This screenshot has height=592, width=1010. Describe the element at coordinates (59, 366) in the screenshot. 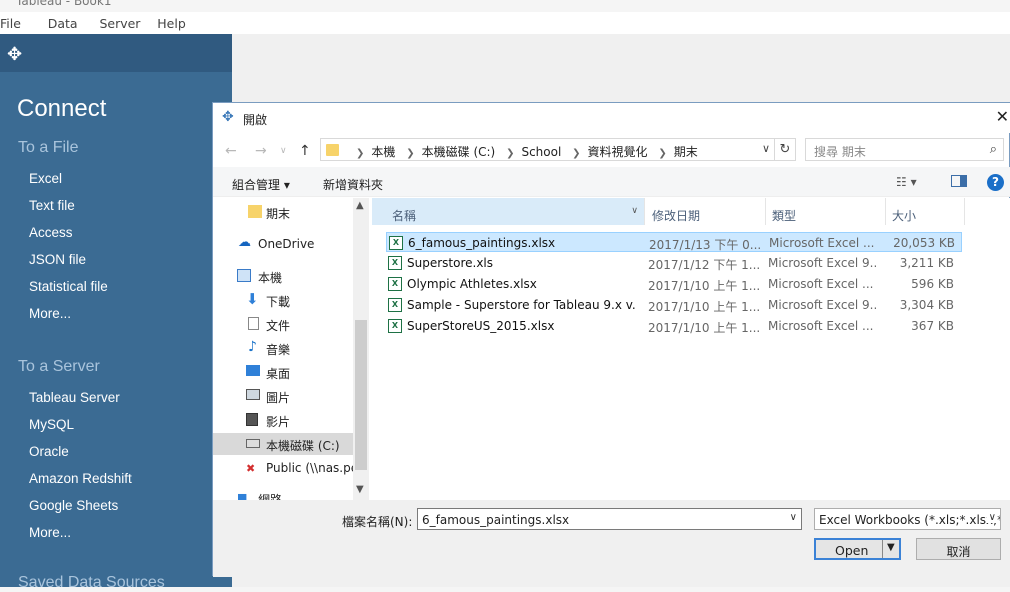

I see `section-to-a-server: To a Server` at that location.